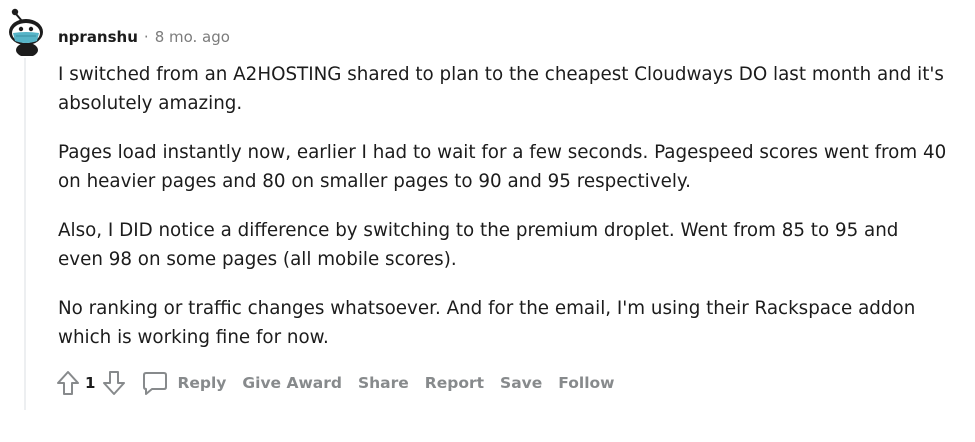  I want to click on save-button: Save, so click(521, 383).